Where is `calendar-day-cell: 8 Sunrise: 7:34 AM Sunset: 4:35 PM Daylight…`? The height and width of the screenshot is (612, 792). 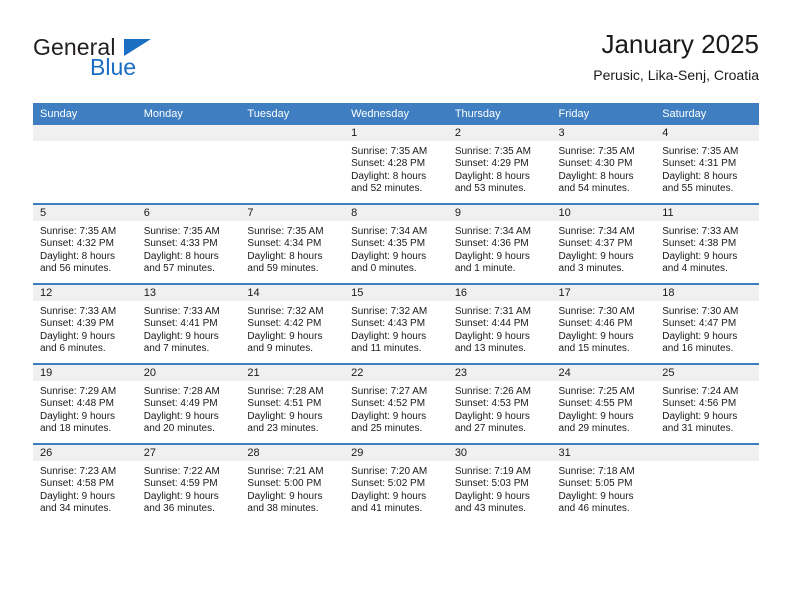 calendar-day-cell: 8 Sunrise: 7:34 AM Sunset: 4:35 PM Daylight… is located at coordinates (396, 243).